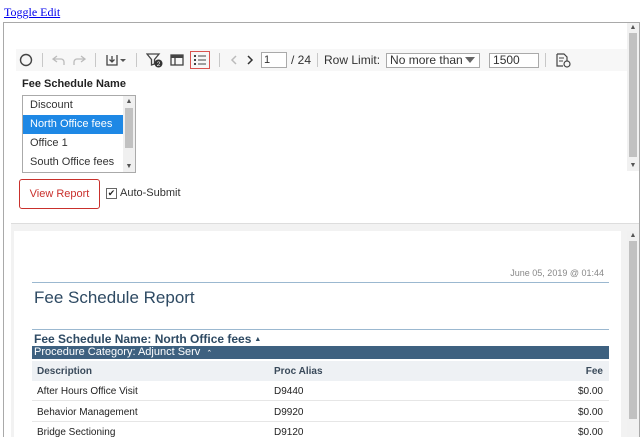 Image resolution: width=642 pixels, height=437 pixels. Describe the element at coordinates (64, 371) in the screenshot. I see `column-header-description: Description` at that location.